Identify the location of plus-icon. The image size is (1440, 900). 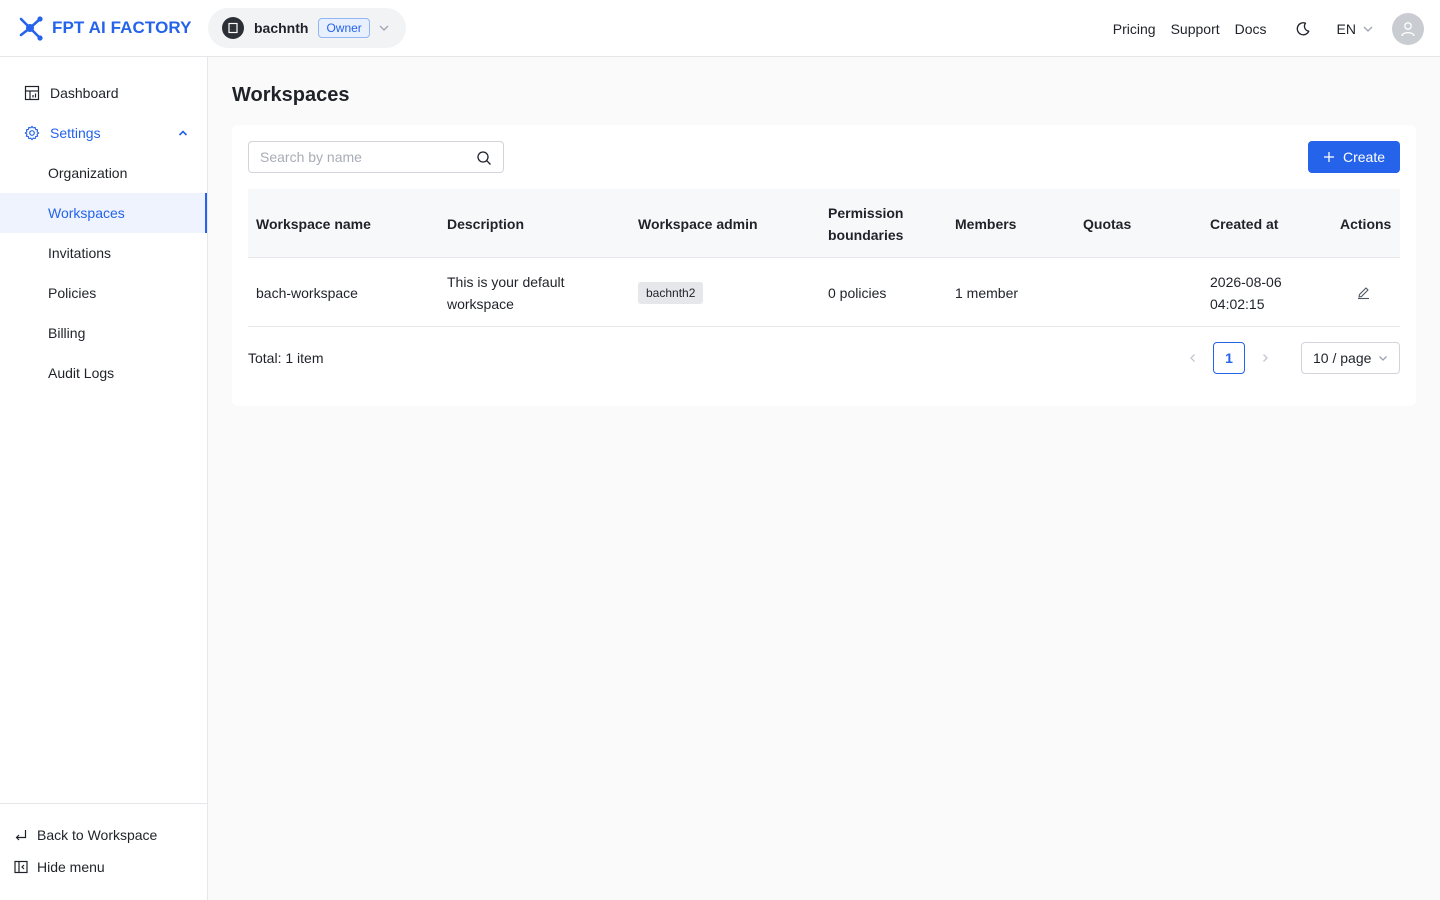
(1328, 157).